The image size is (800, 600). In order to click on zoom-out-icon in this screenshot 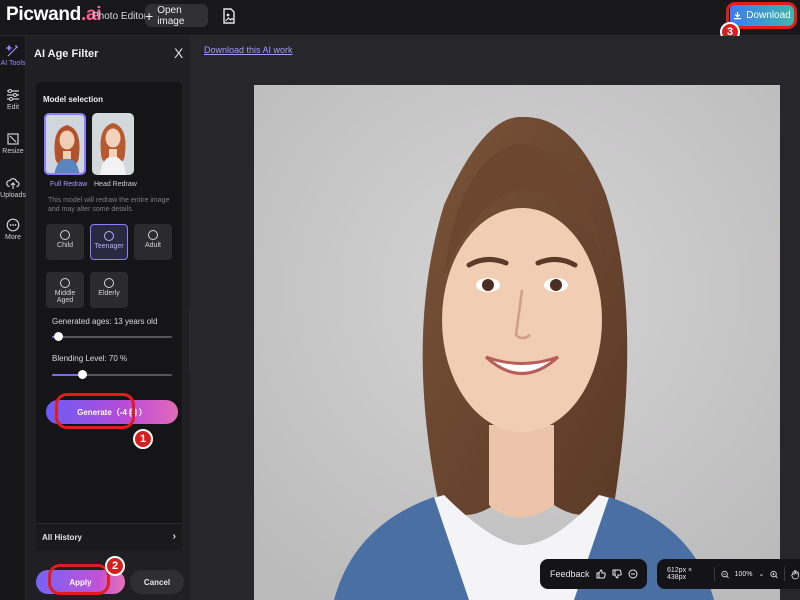, I will do `click(725, 574)`.